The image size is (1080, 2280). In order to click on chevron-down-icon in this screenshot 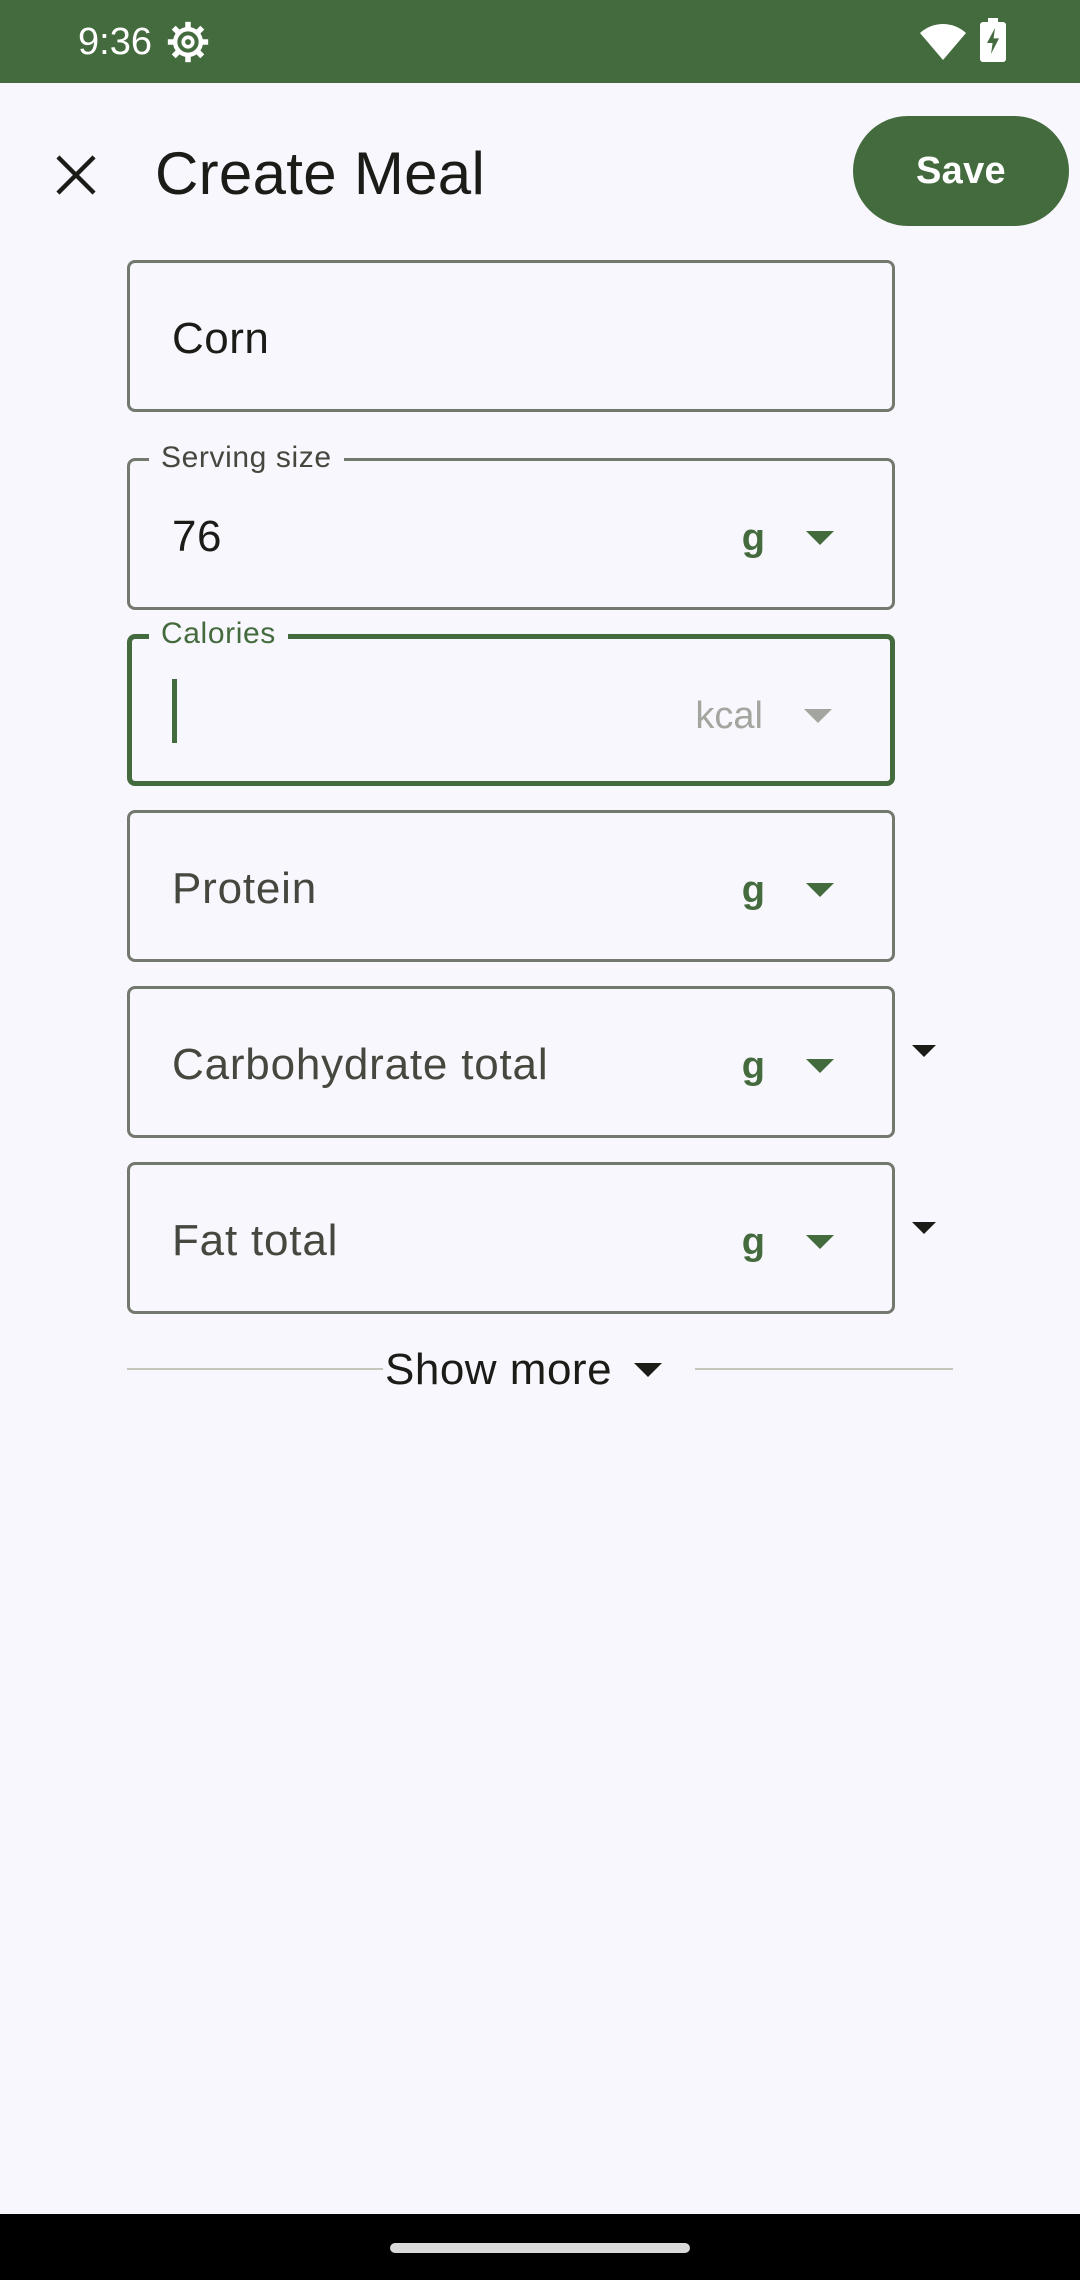, I will do `click(648, 1370)`.